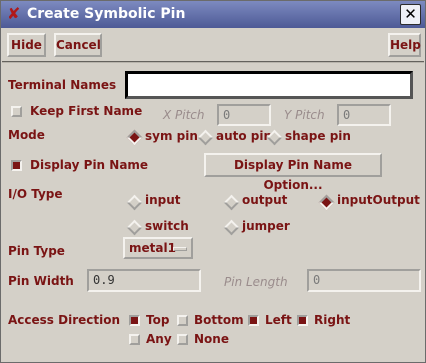 This screenshot has width=426, height=363. Describe the element at coordinates (364, 280) in the screenshot. I see `pin-length-input: 0` at that location.